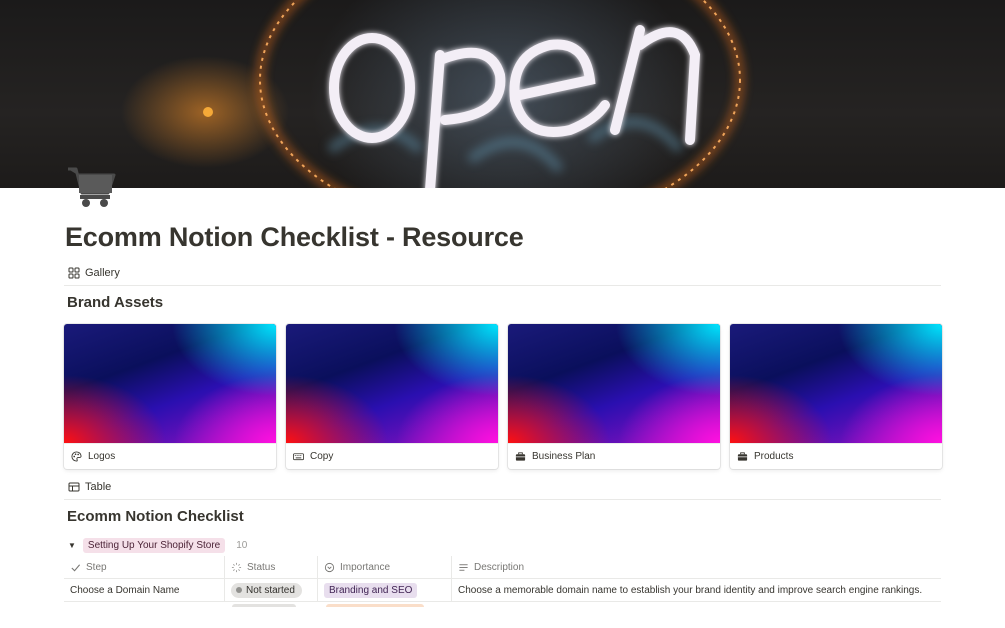 This screenshot has height=628, width=1005. I want to click on next-row-importance-partial, so click(375, 605).